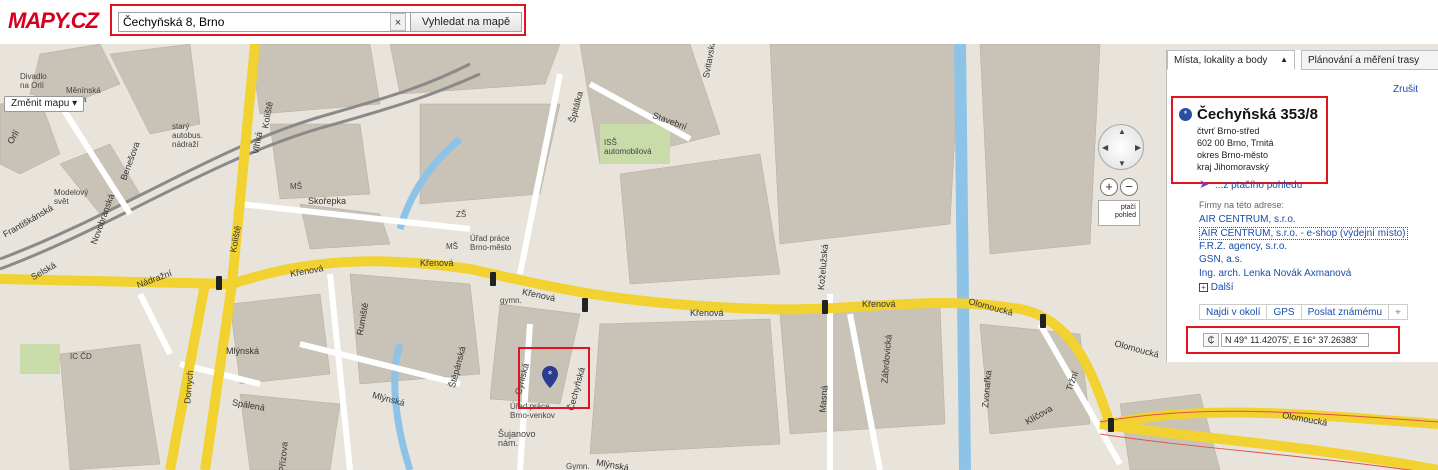 The width and height of the screenshot is (1438, 470). Describe the element at coordinates (466, 22) in the screenshot. I see `search-button: Vyhledat na mapě` at that location.